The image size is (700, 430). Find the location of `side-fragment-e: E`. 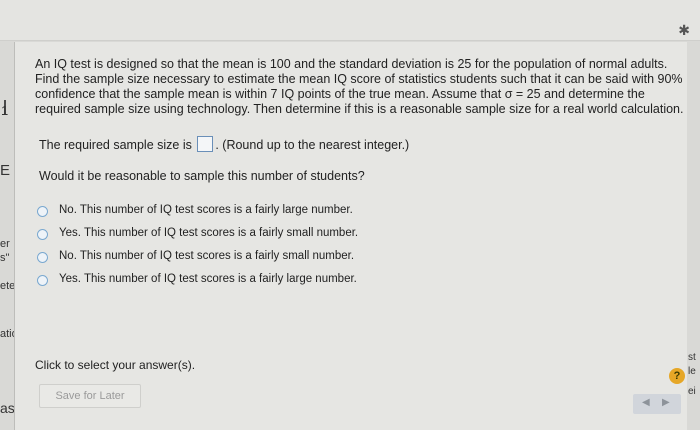

side-fragment-e: E is located at coordinates (5, 170).